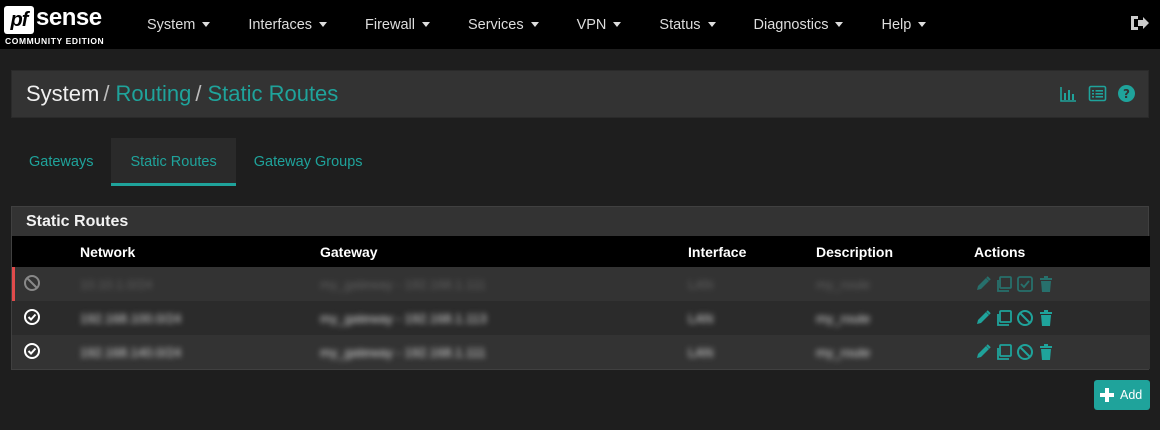 This screenshot has height=430, width=1160. What do you see at coordinates (13, 284) in the screenshot?
I see `disabled-row-marker` at bounding box center [13, 284].